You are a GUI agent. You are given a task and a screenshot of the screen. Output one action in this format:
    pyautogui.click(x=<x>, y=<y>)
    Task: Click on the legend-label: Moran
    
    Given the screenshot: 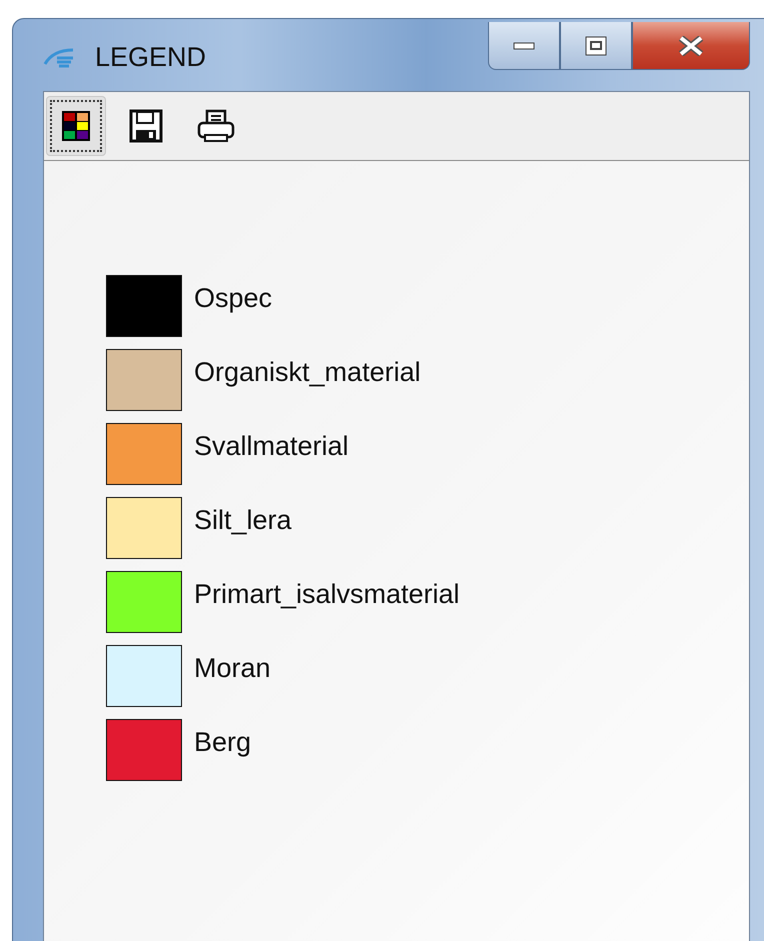 What is the action you would take?
    pyautogui.click(x=232, y=668)
    